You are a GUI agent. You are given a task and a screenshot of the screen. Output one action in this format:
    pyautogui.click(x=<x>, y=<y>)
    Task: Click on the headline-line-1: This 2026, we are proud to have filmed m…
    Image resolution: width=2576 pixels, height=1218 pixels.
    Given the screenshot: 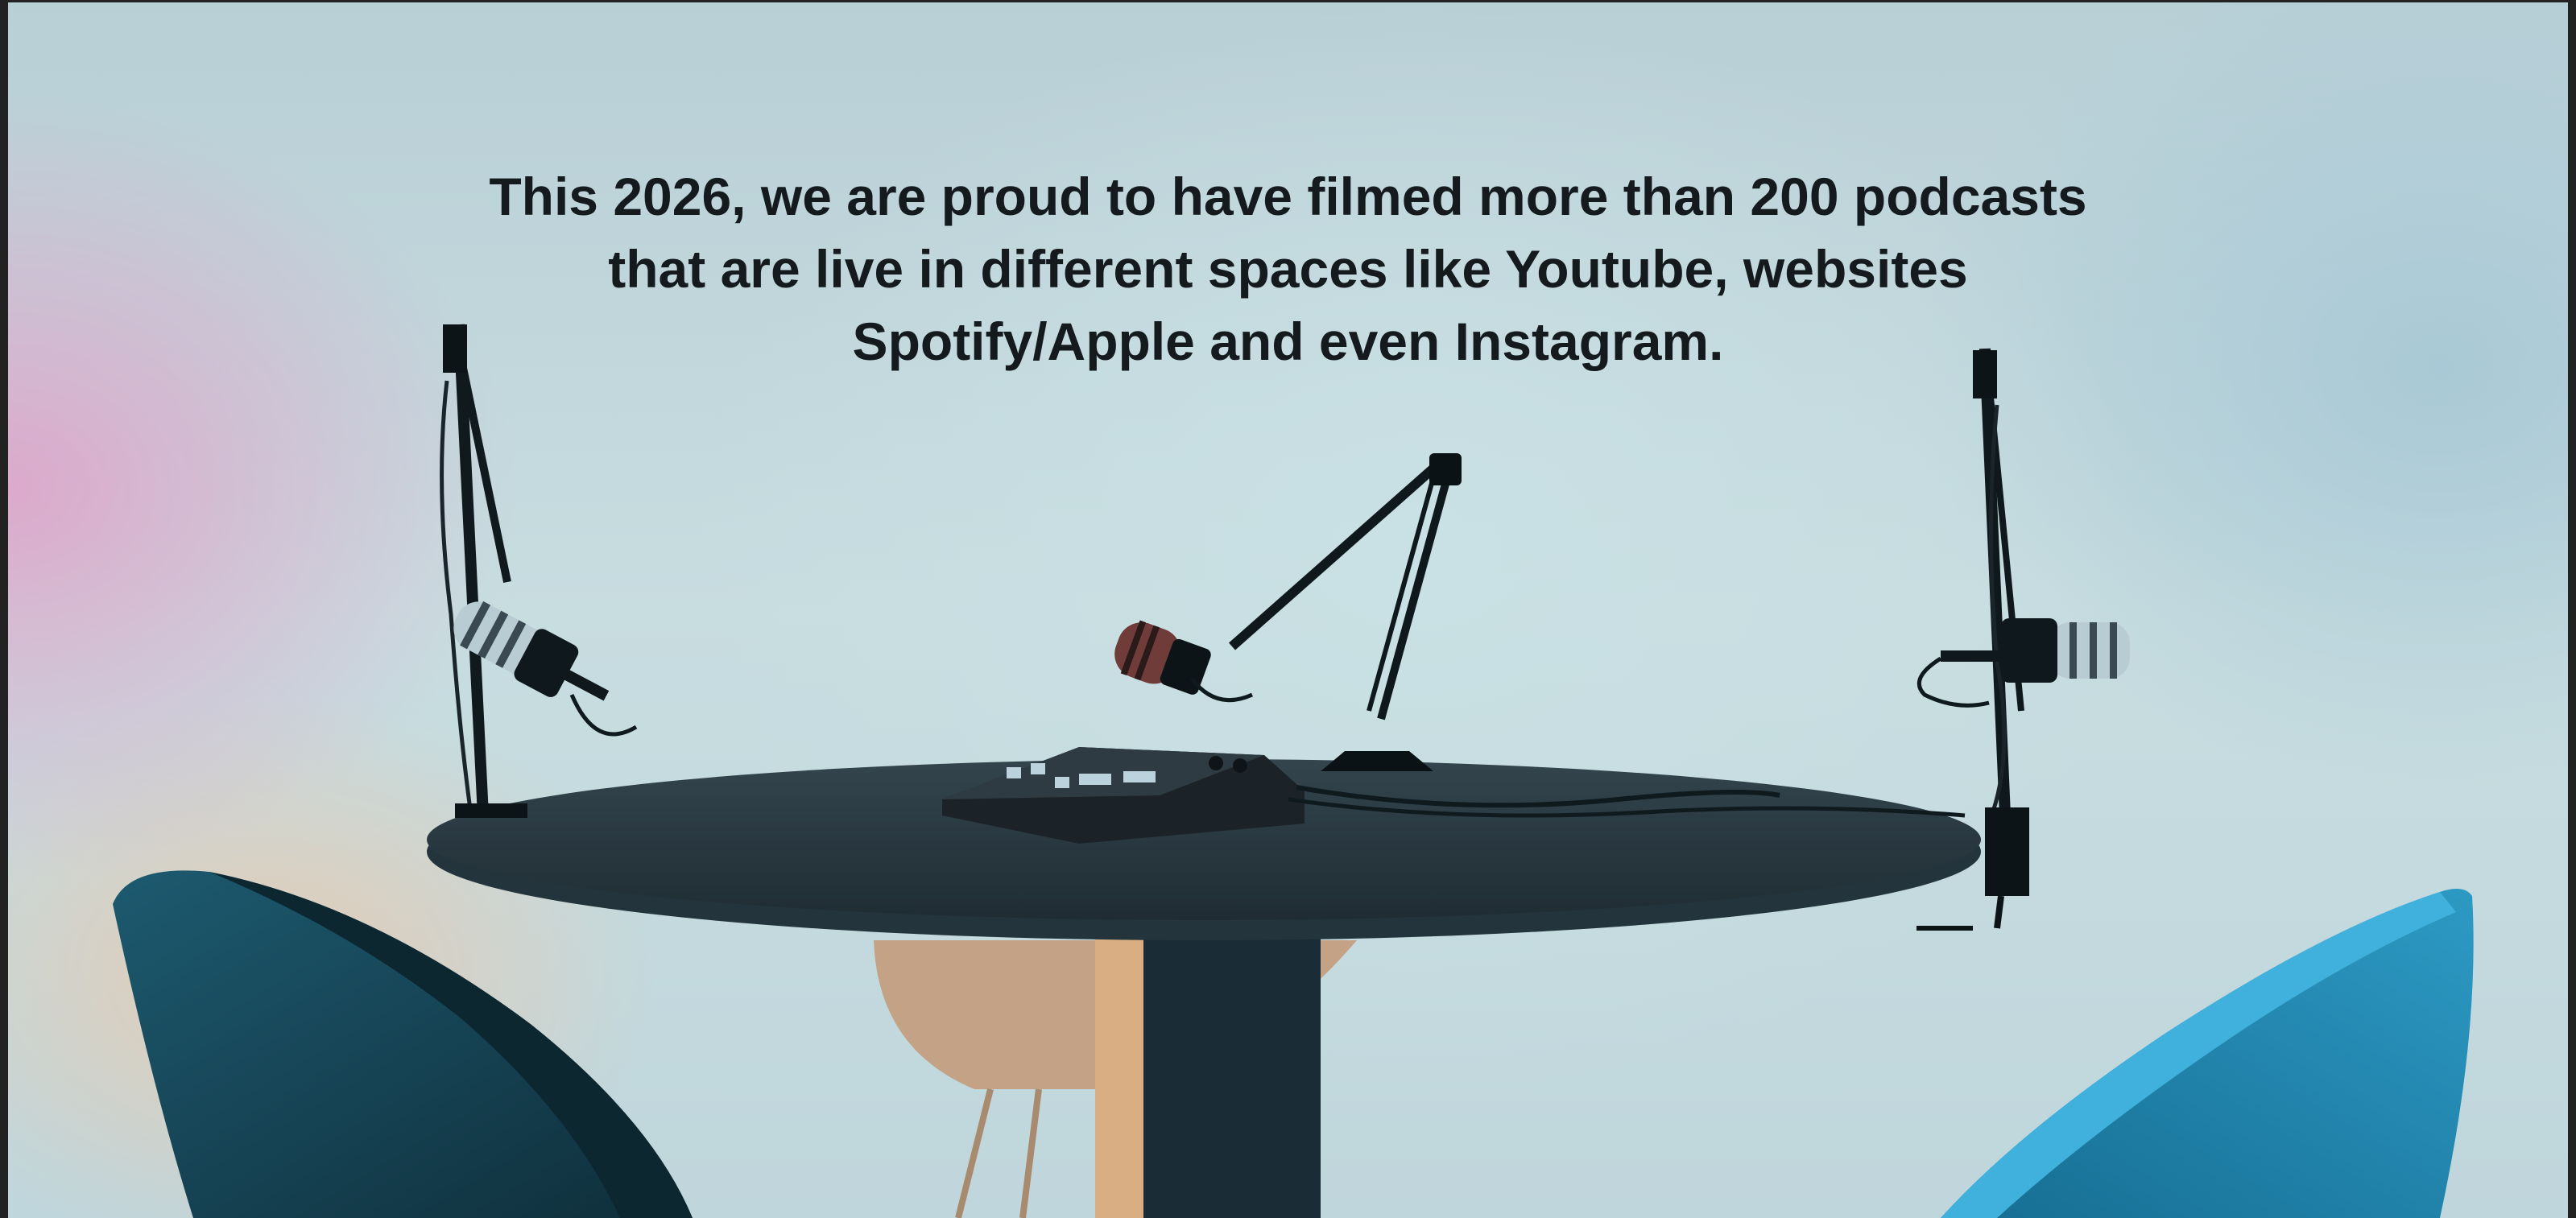 What is the action you would take?
    pyautogui.click(x=1288, y=196)
    